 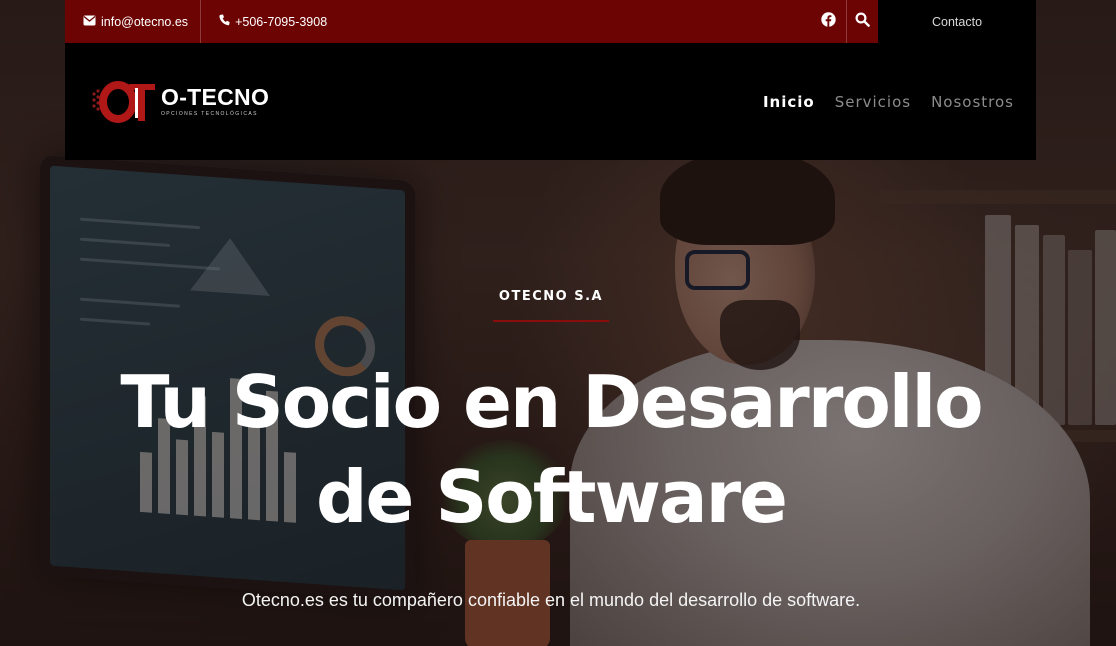 What do you see at coordinates (551, 296) in the screenshot?
I see `hero-eyebrow: OTECNO S.A` at bounding box center [551, 296].